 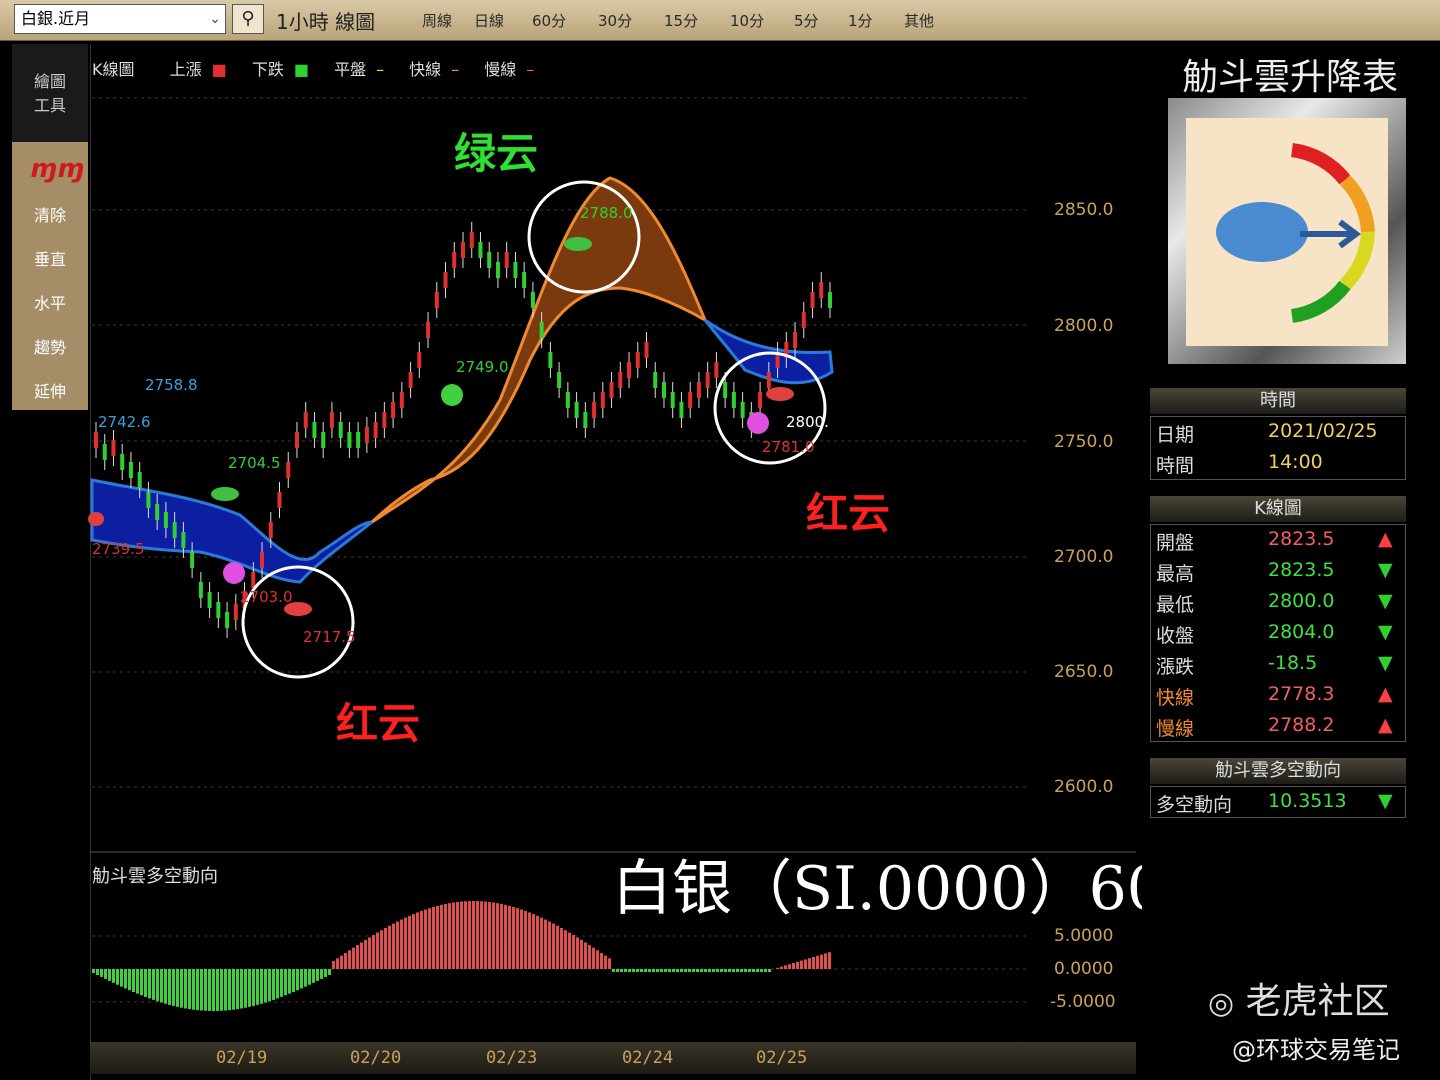 I want to click on right-panel-title: 觔斗雲升降表, so click(x=1290, y=77).